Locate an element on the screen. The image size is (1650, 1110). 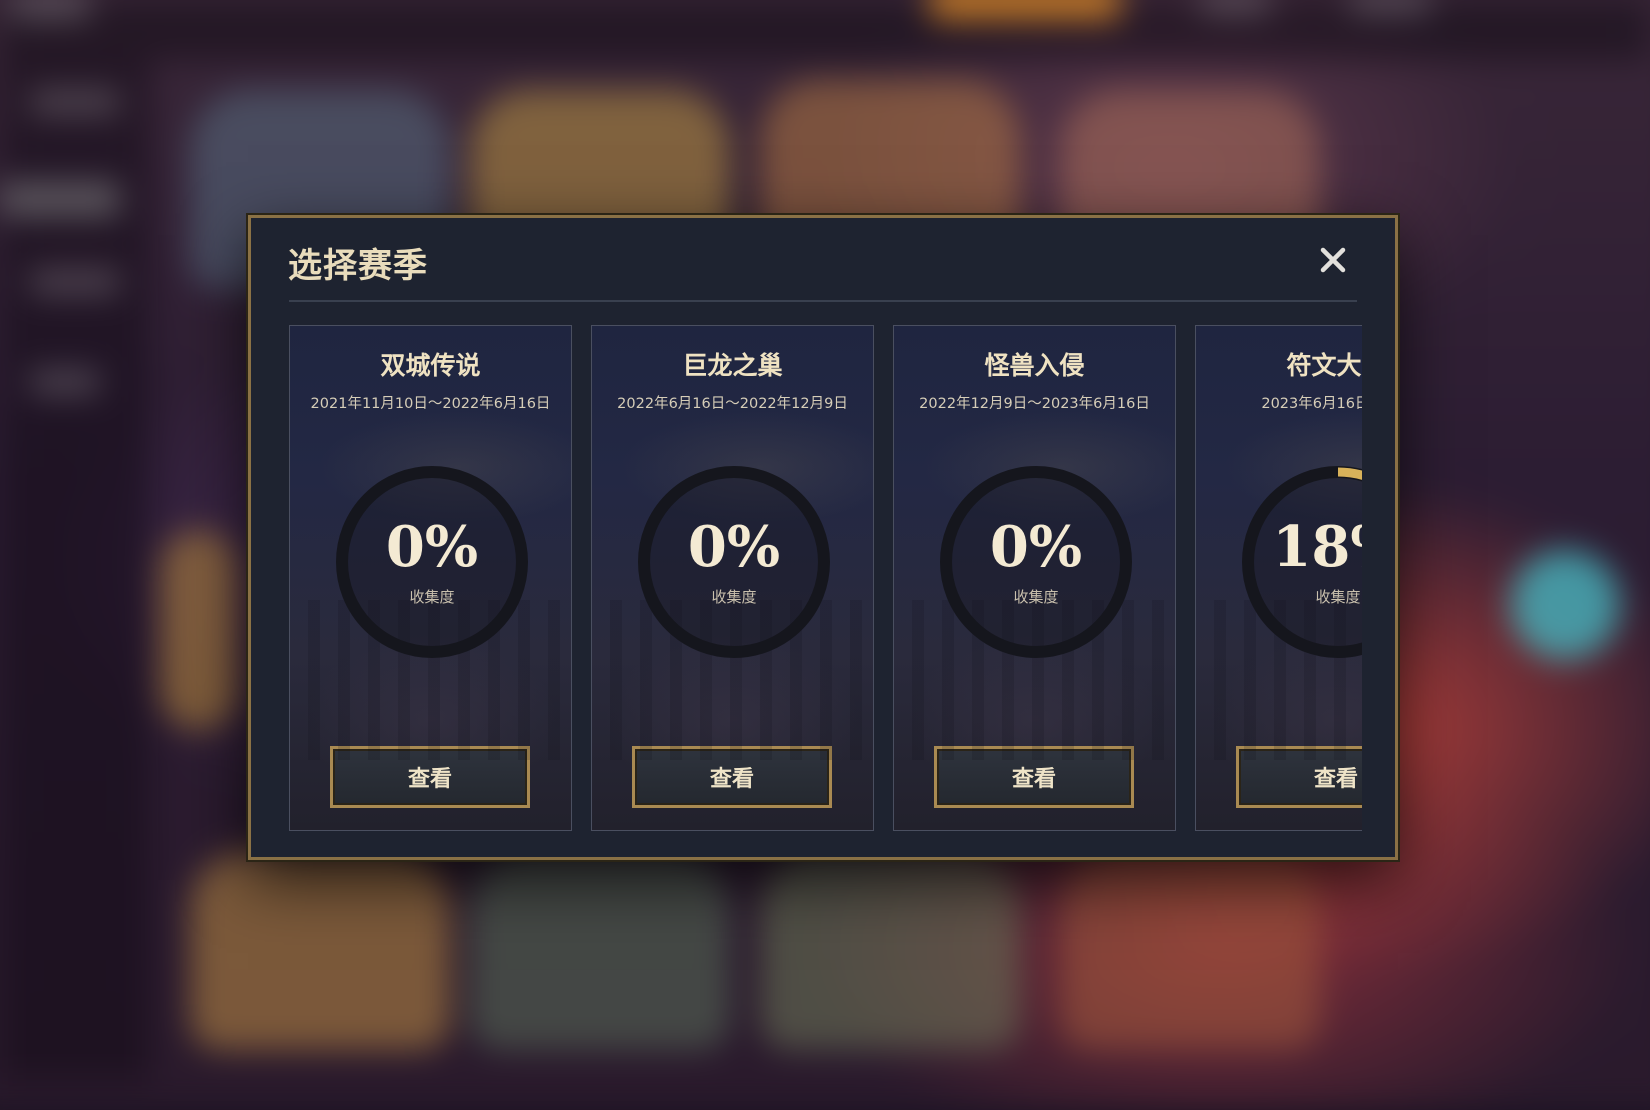
season-dates: 2021年11月10日～2022年6月16日 is located at coordinates (430, 404).